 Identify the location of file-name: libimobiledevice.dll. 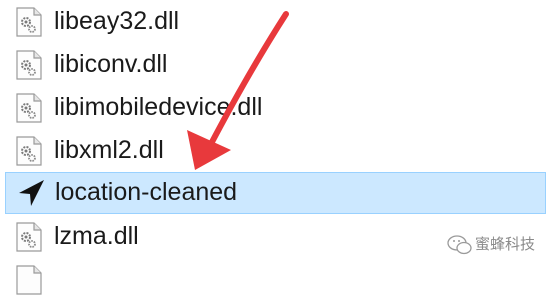
(158, 107).